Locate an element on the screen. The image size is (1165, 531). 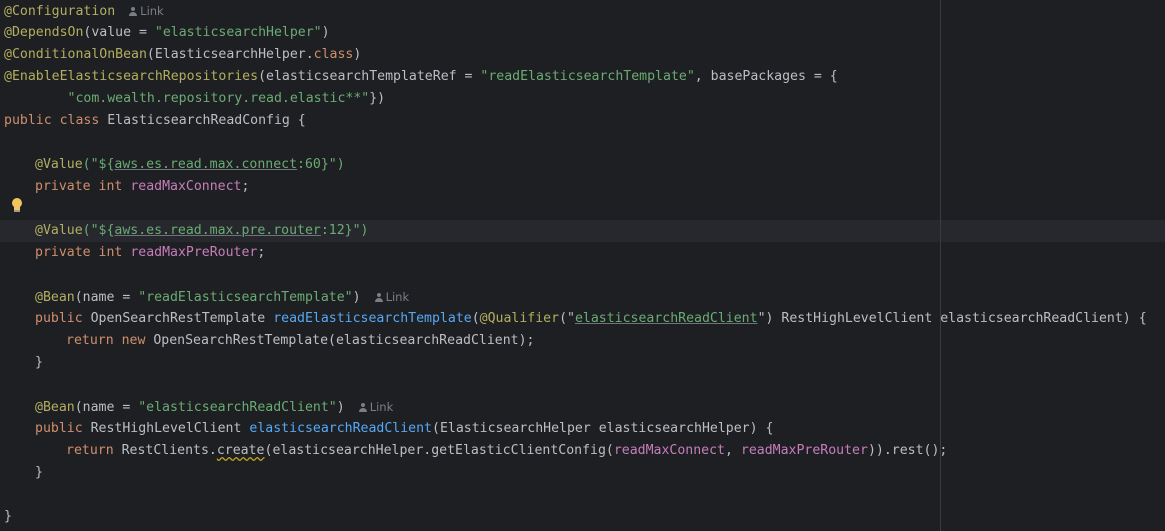
code-line-1: @Configuration Link is located at coordinates (84, 11).